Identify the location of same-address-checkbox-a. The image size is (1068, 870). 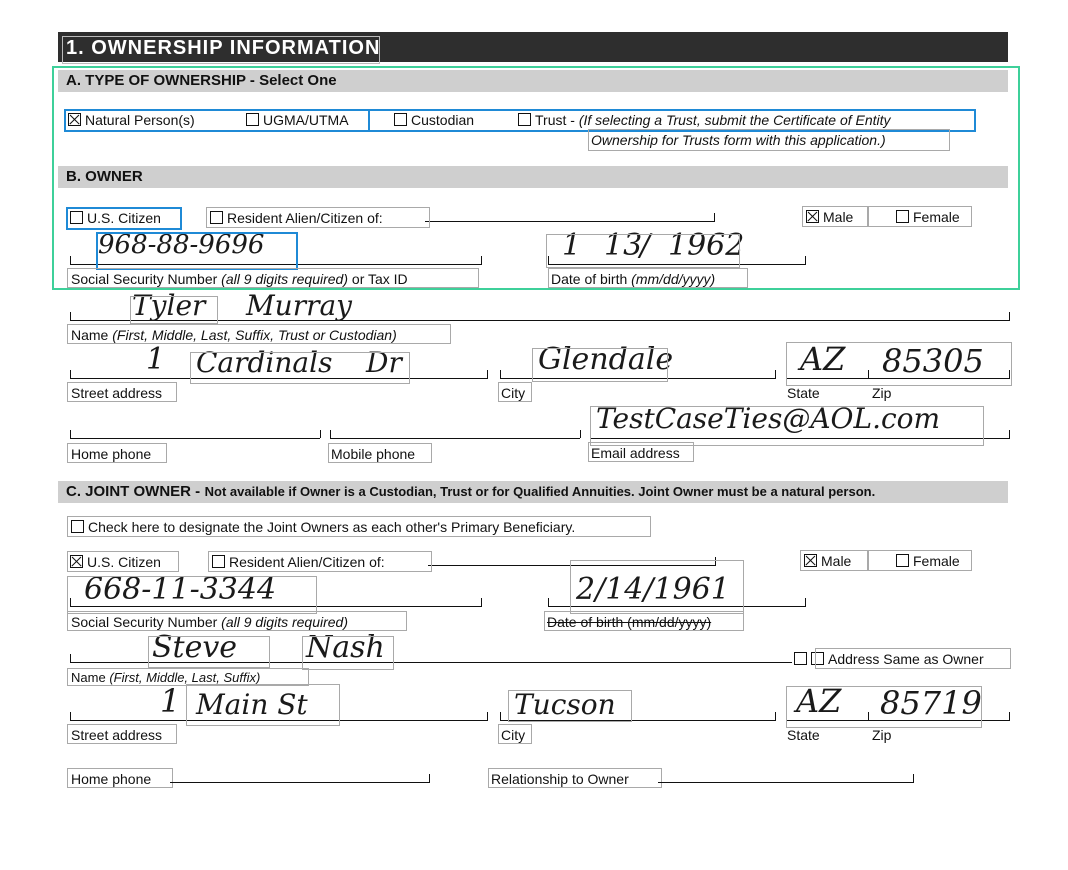
(800, 658).